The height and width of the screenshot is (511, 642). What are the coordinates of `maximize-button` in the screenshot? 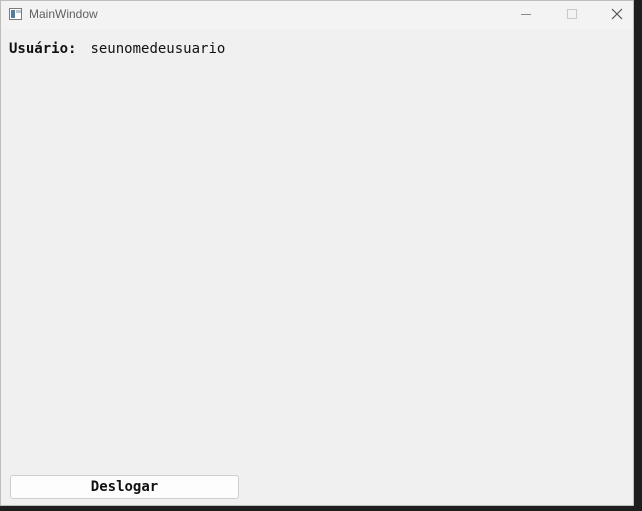 It's located at (572, 15).